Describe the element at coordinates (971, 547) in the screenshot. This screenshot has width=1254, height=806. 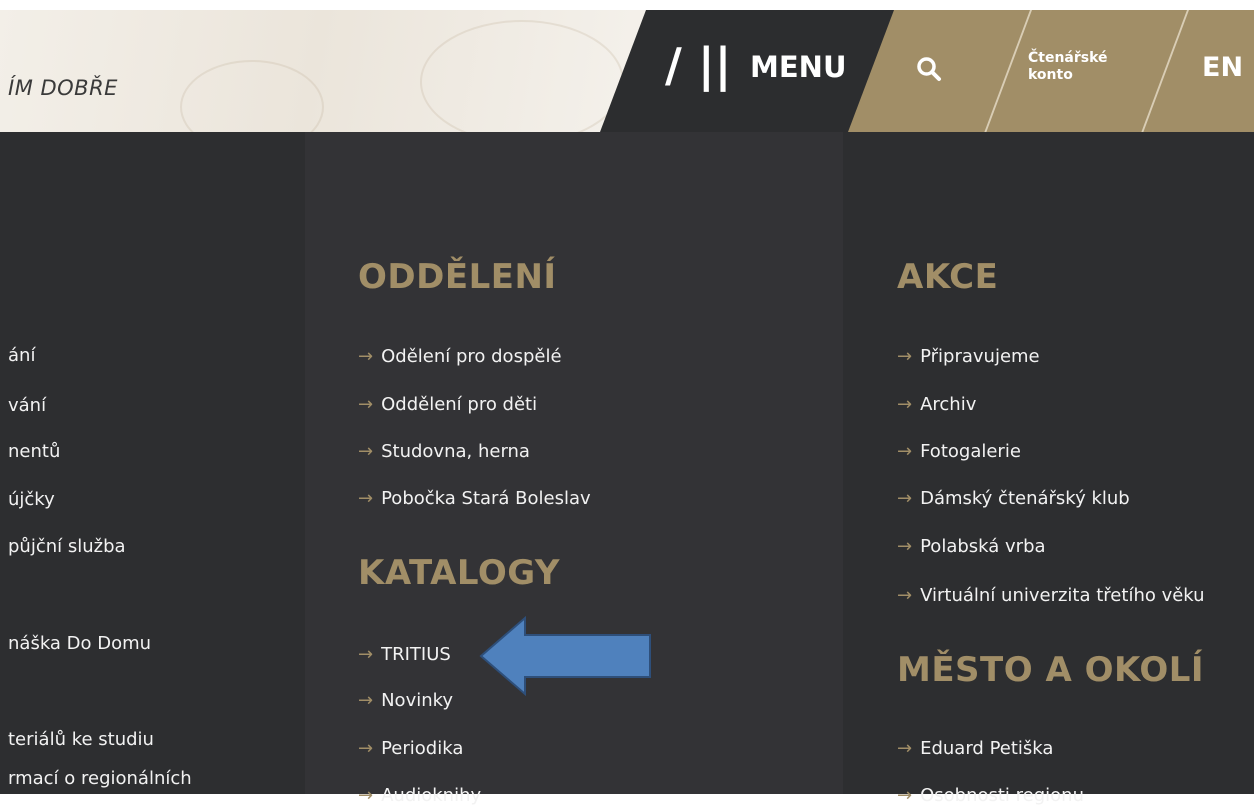
I see `event-link: → Polabská vrba` at that location.